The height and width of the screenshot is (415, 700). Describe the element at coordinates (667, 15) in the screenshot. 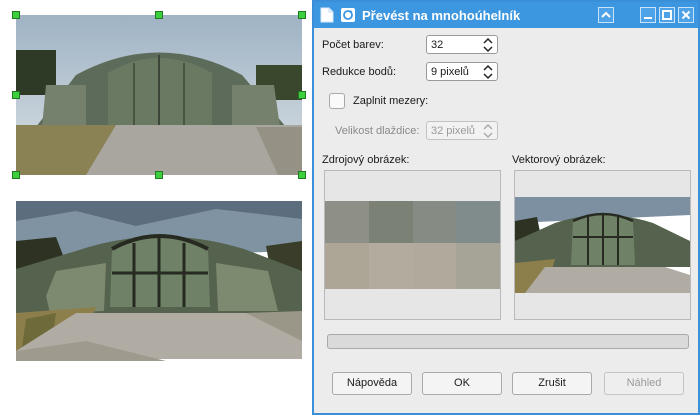

I see `maximize-icon` at that location.